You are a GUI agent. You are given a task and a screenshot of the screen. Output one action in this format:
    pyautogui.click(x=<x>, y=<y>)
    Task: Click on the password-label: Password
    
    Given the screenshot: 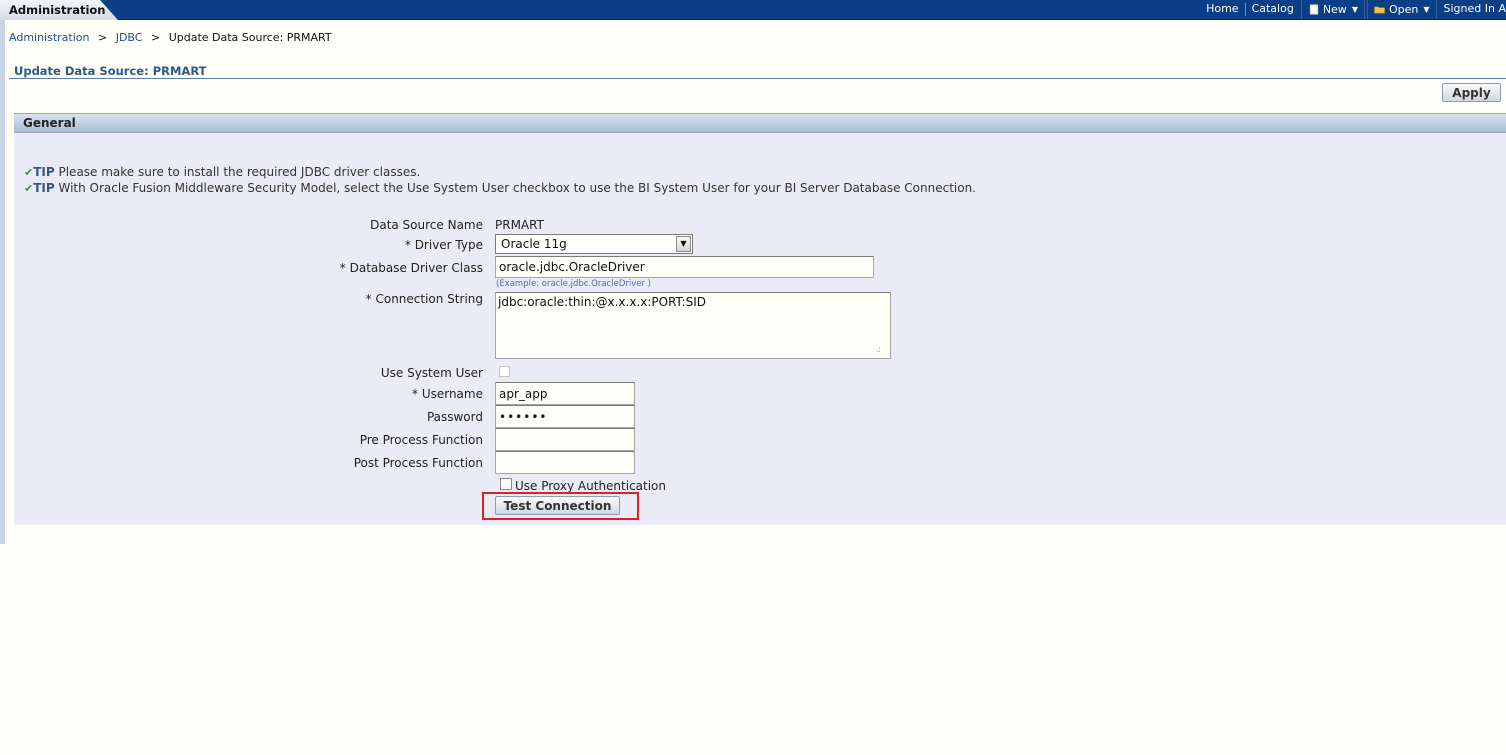 What is the action you would take?
    pyautogui.click(x=454, y=417)
    